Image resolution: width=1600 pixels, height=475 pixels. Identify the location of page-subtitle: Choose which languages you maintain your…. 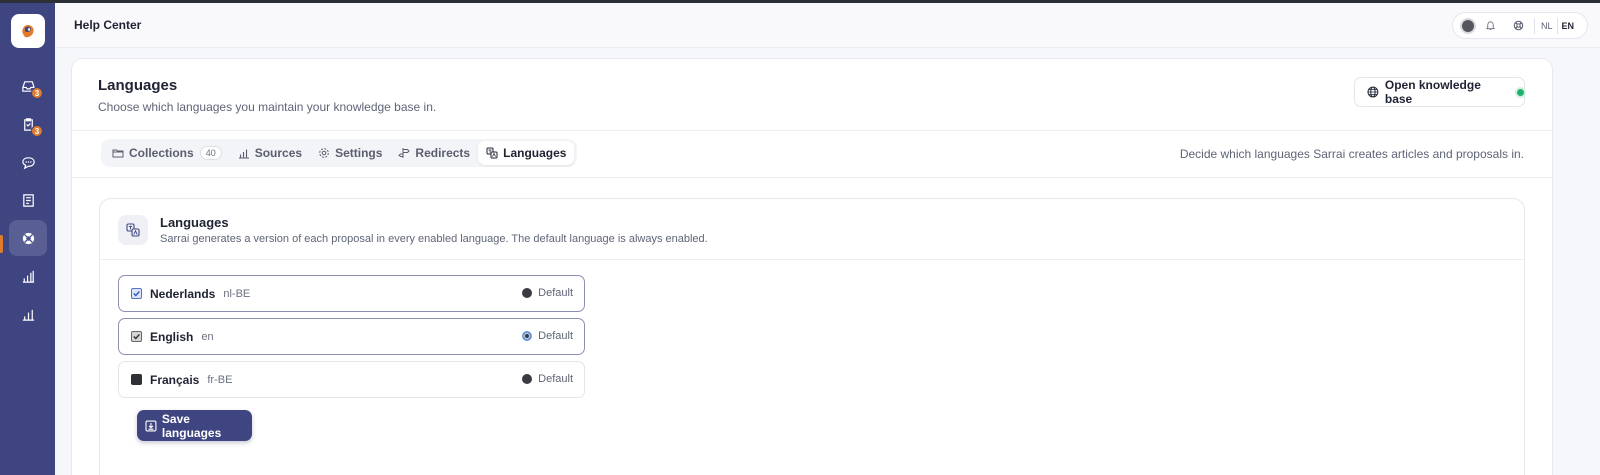
(267, 107).